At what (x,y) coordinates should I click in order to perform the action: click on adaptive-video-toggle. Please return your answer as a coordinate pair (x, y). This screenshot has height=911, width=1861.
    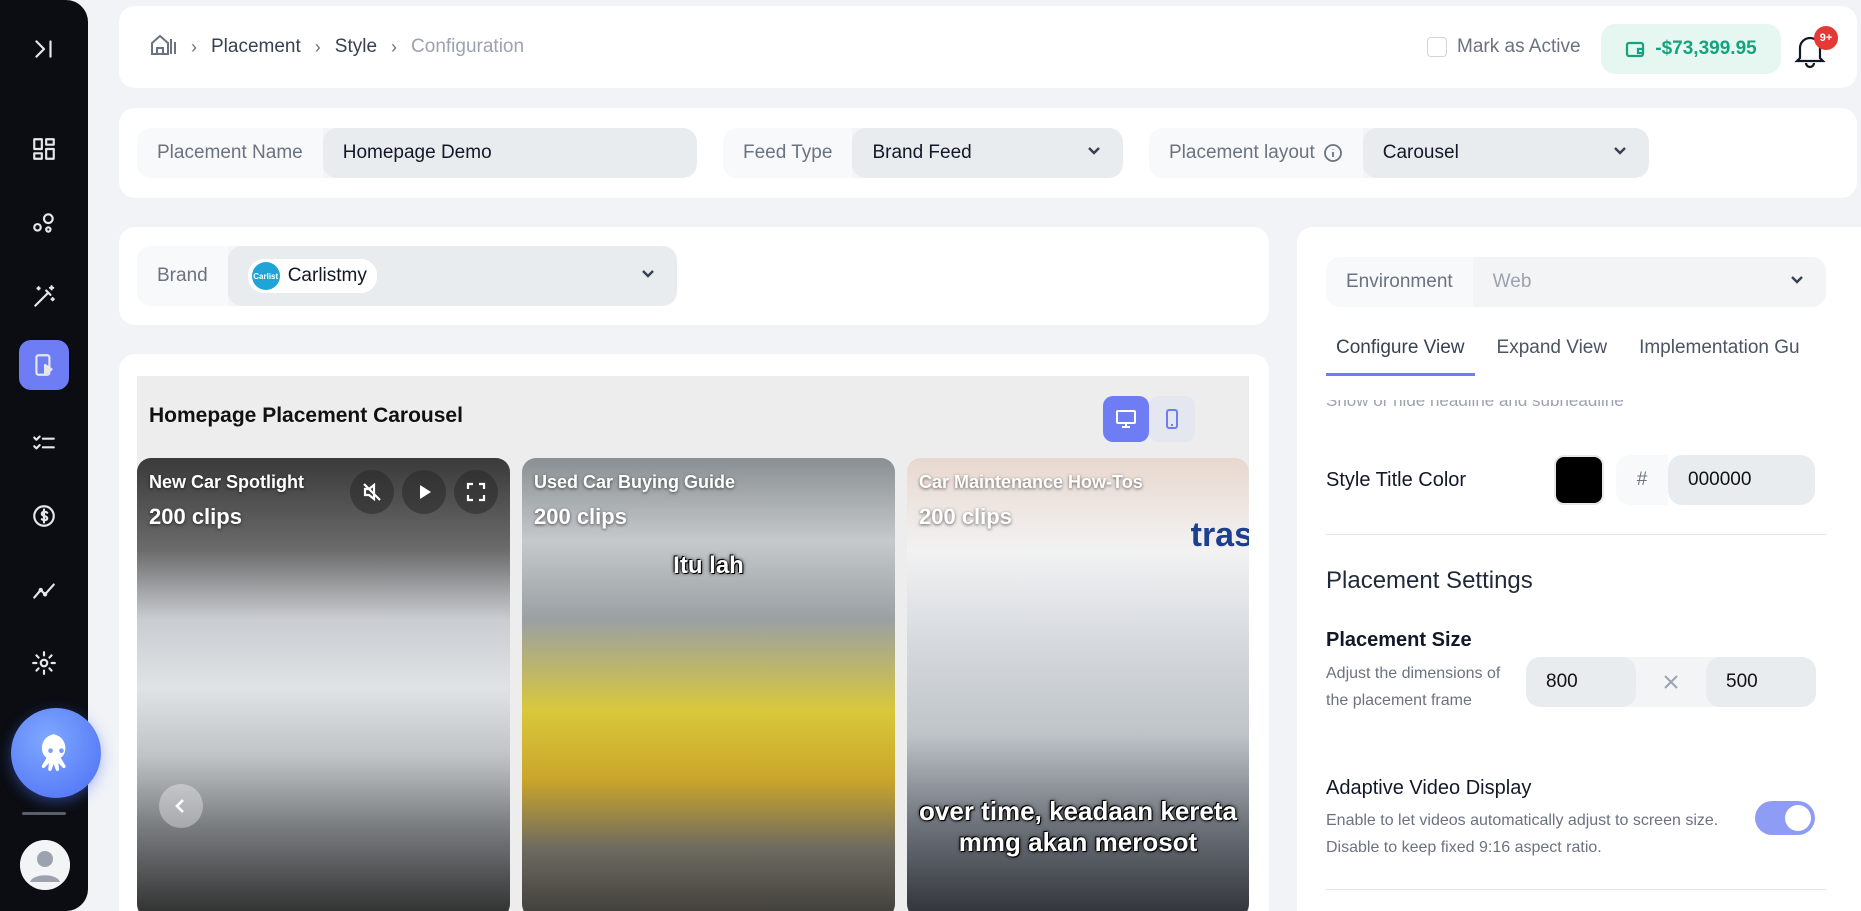
    Looking at the image, I should click on (1785, 818).